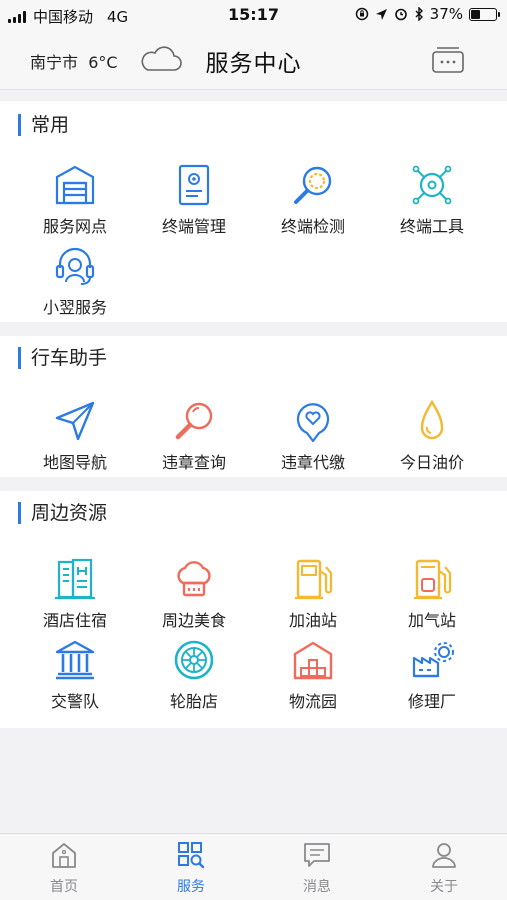 This screenshot has width=507, height=900. What do you see at coordinates (312, 226) in the screenshot?
I see `grid-label: 终端检测` at bounding box center [312, 226].